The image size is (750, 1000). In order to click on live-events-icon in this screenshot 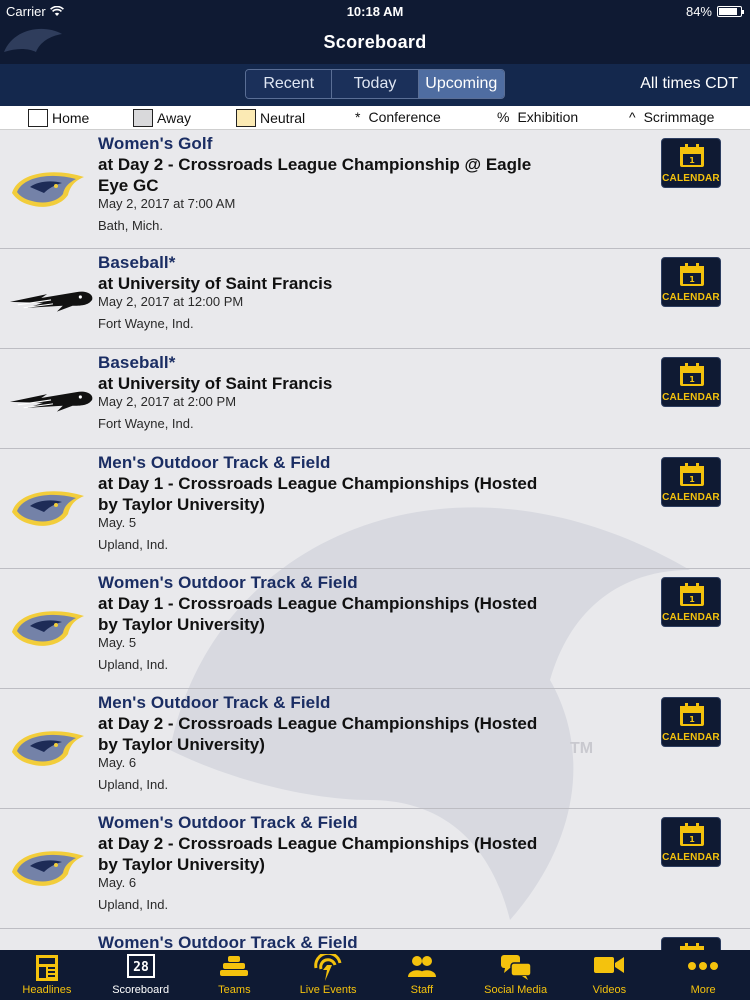, I will do `click(328, 967)`.